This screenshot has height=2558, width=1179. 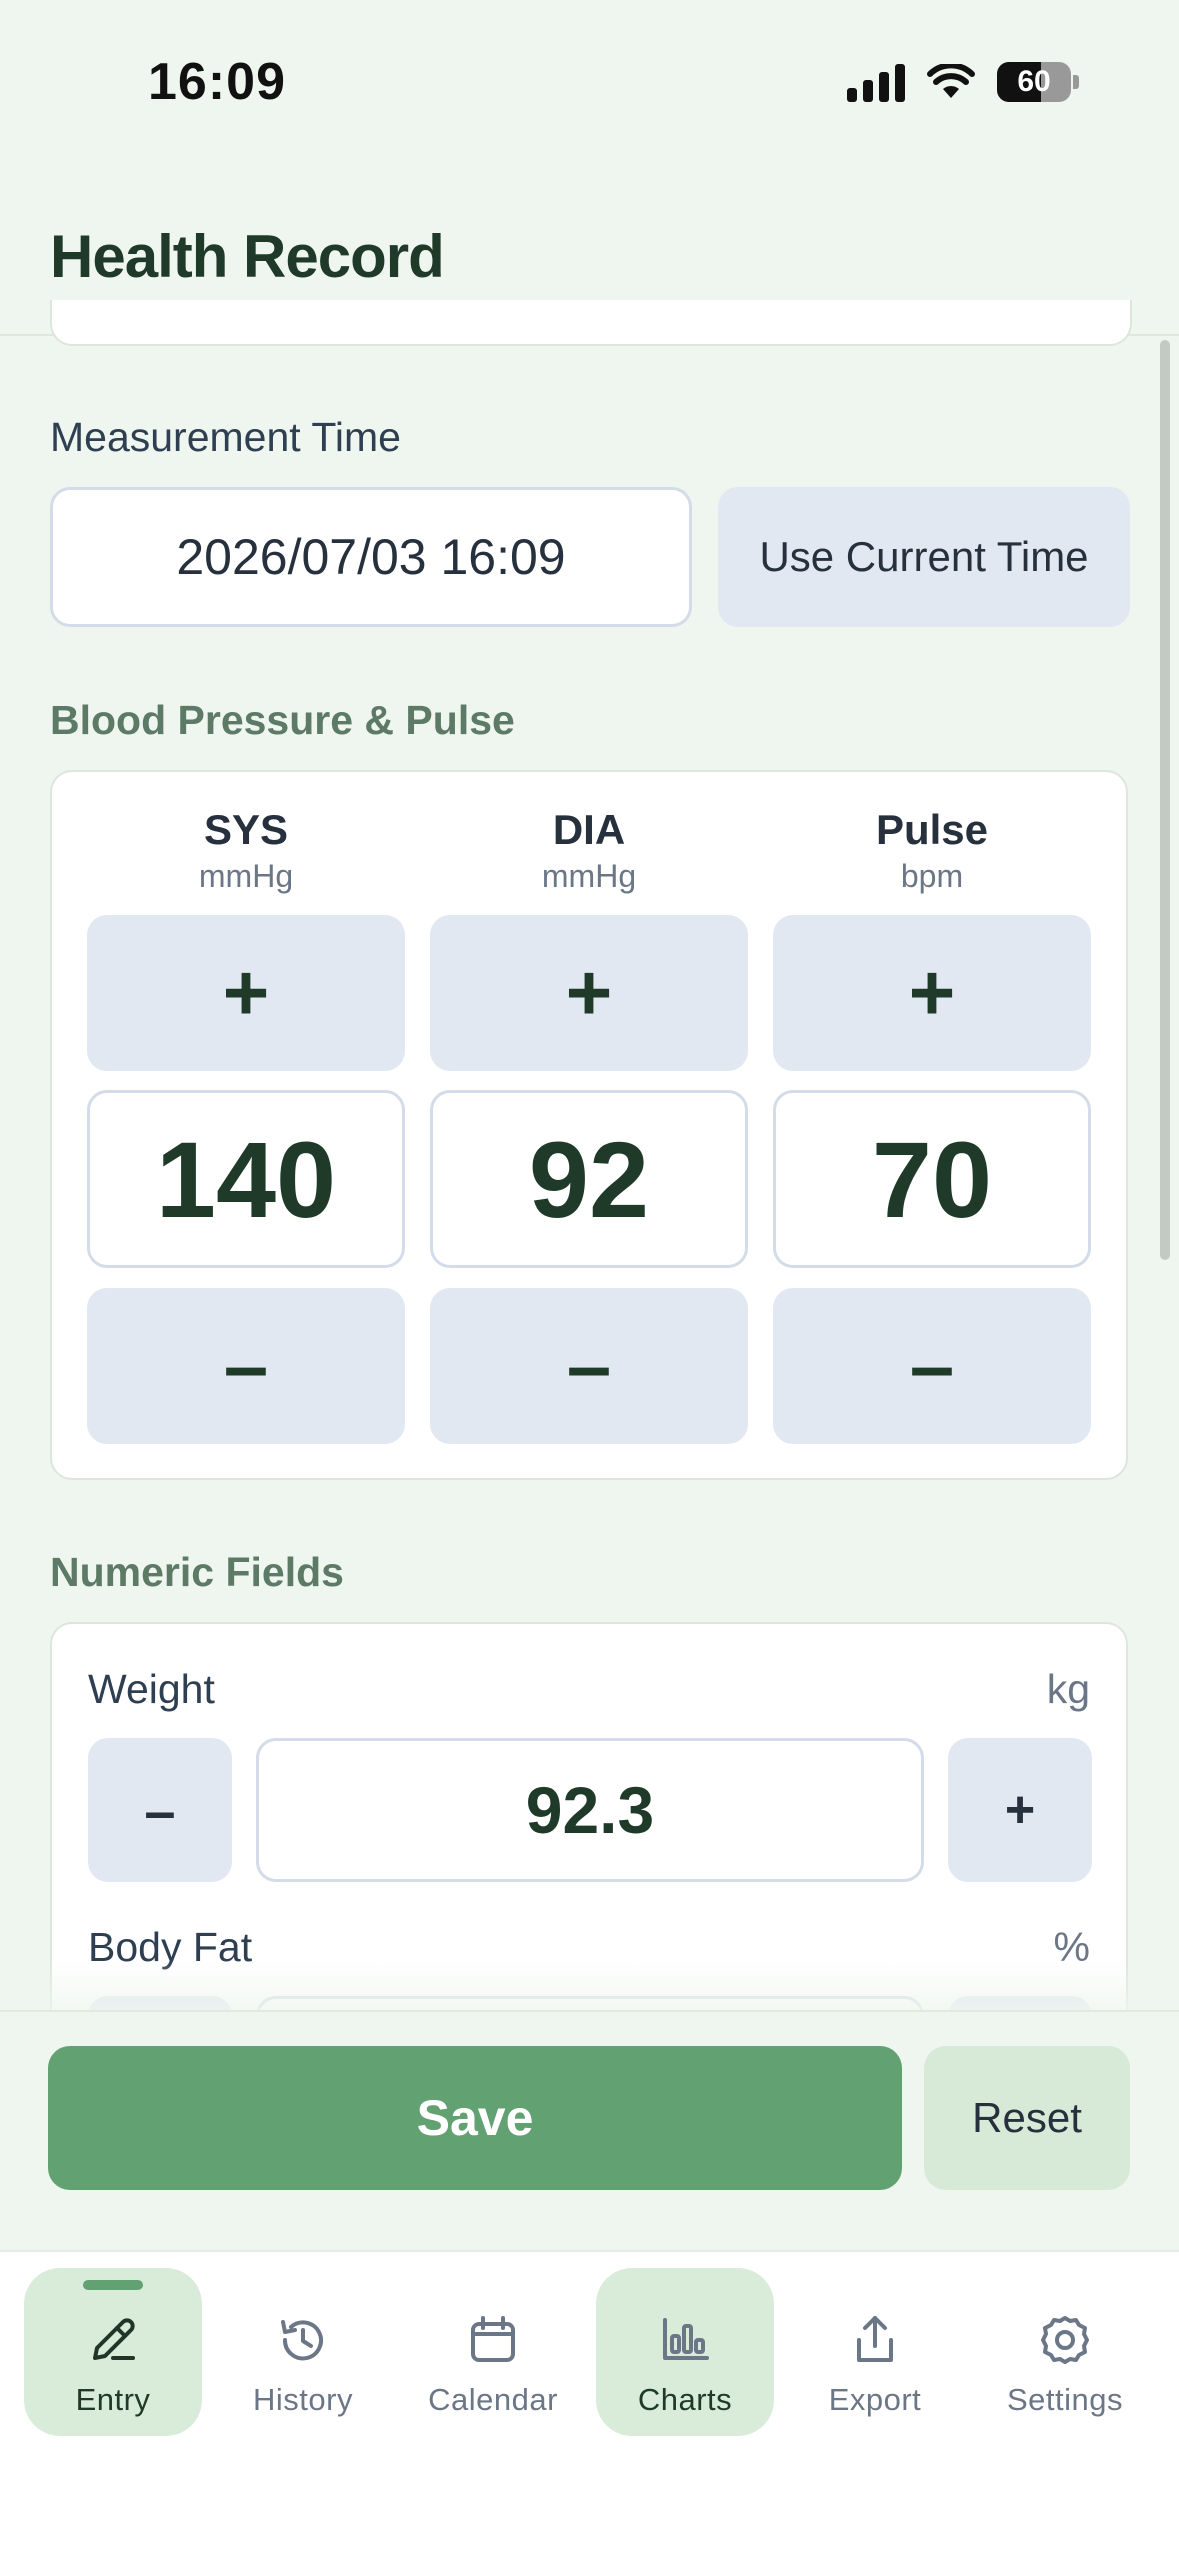 I want to click on tab-settings: Settings, so click(x=1065, y=2352).